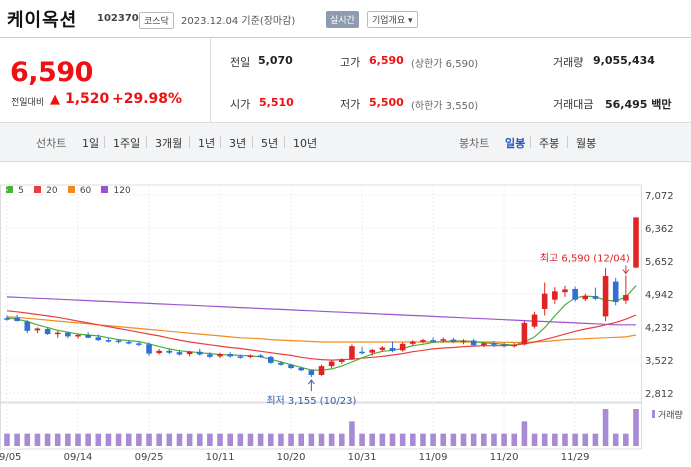 The height and width of the screenshot is (467, 691). What do you see at coordinates (659, 295) in the screenshot?
I see `y-tick-label: 4,942` at bounding box center [659, 295].